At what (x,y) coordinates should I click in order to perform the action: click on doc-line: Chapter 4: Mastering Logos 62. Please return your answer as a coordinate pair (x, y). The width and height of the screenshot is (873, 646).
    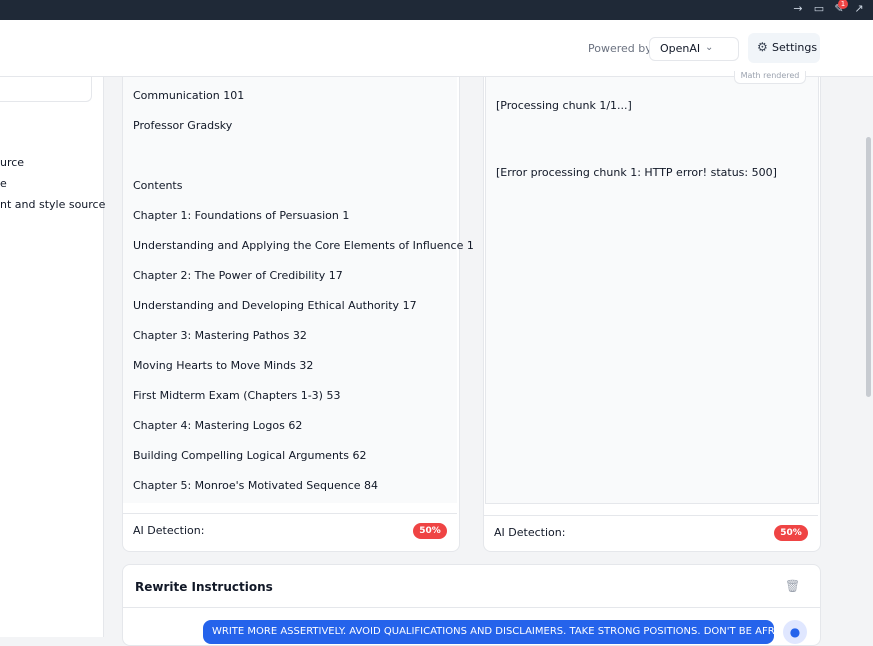
    Looking at the image, I should click on (218, 425).